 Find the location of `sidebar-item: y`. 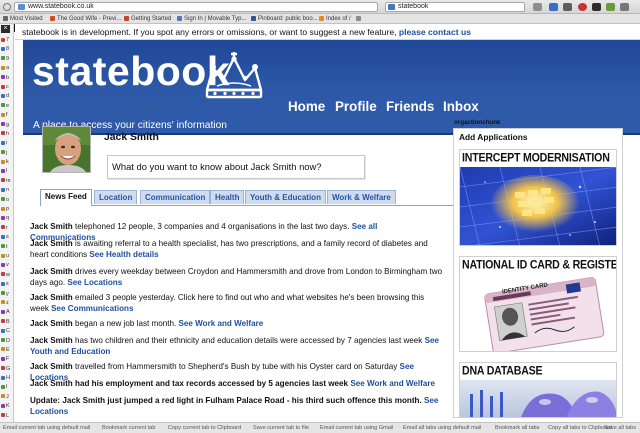

sidebar-item: y is located at coordinates (7, 294).